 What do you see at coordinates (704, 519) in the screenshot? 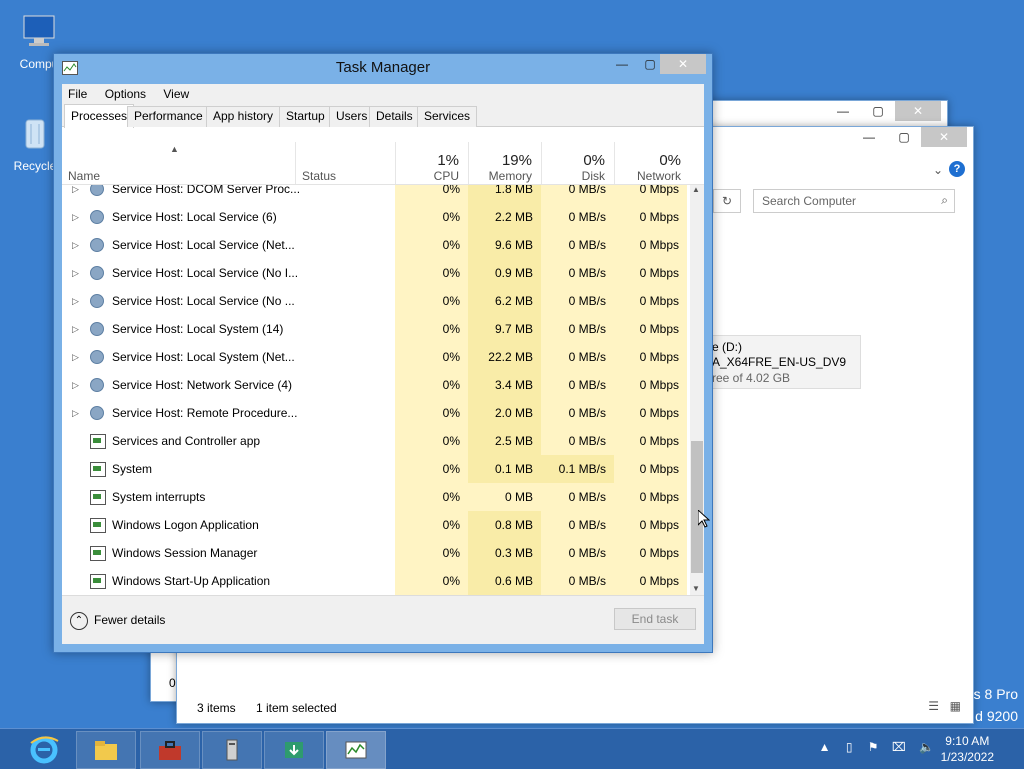
I see `mouse-cursor-icon` at bounding box center [704, 519].